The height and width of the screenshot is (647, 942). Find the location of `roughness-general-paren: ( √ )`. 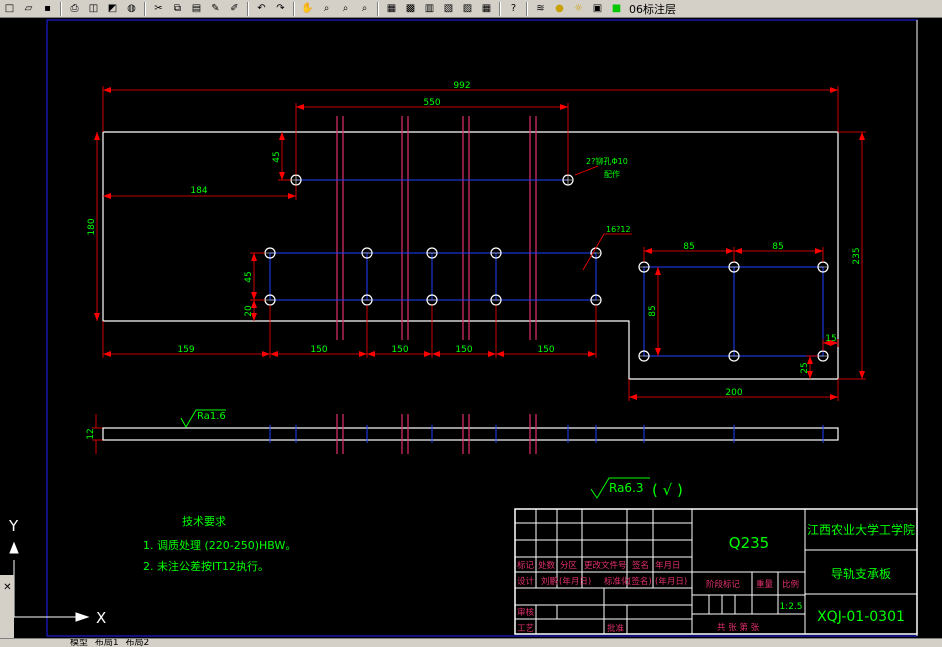

roughness-general-paren: ( √ ) is located at coordinates (667, 490).